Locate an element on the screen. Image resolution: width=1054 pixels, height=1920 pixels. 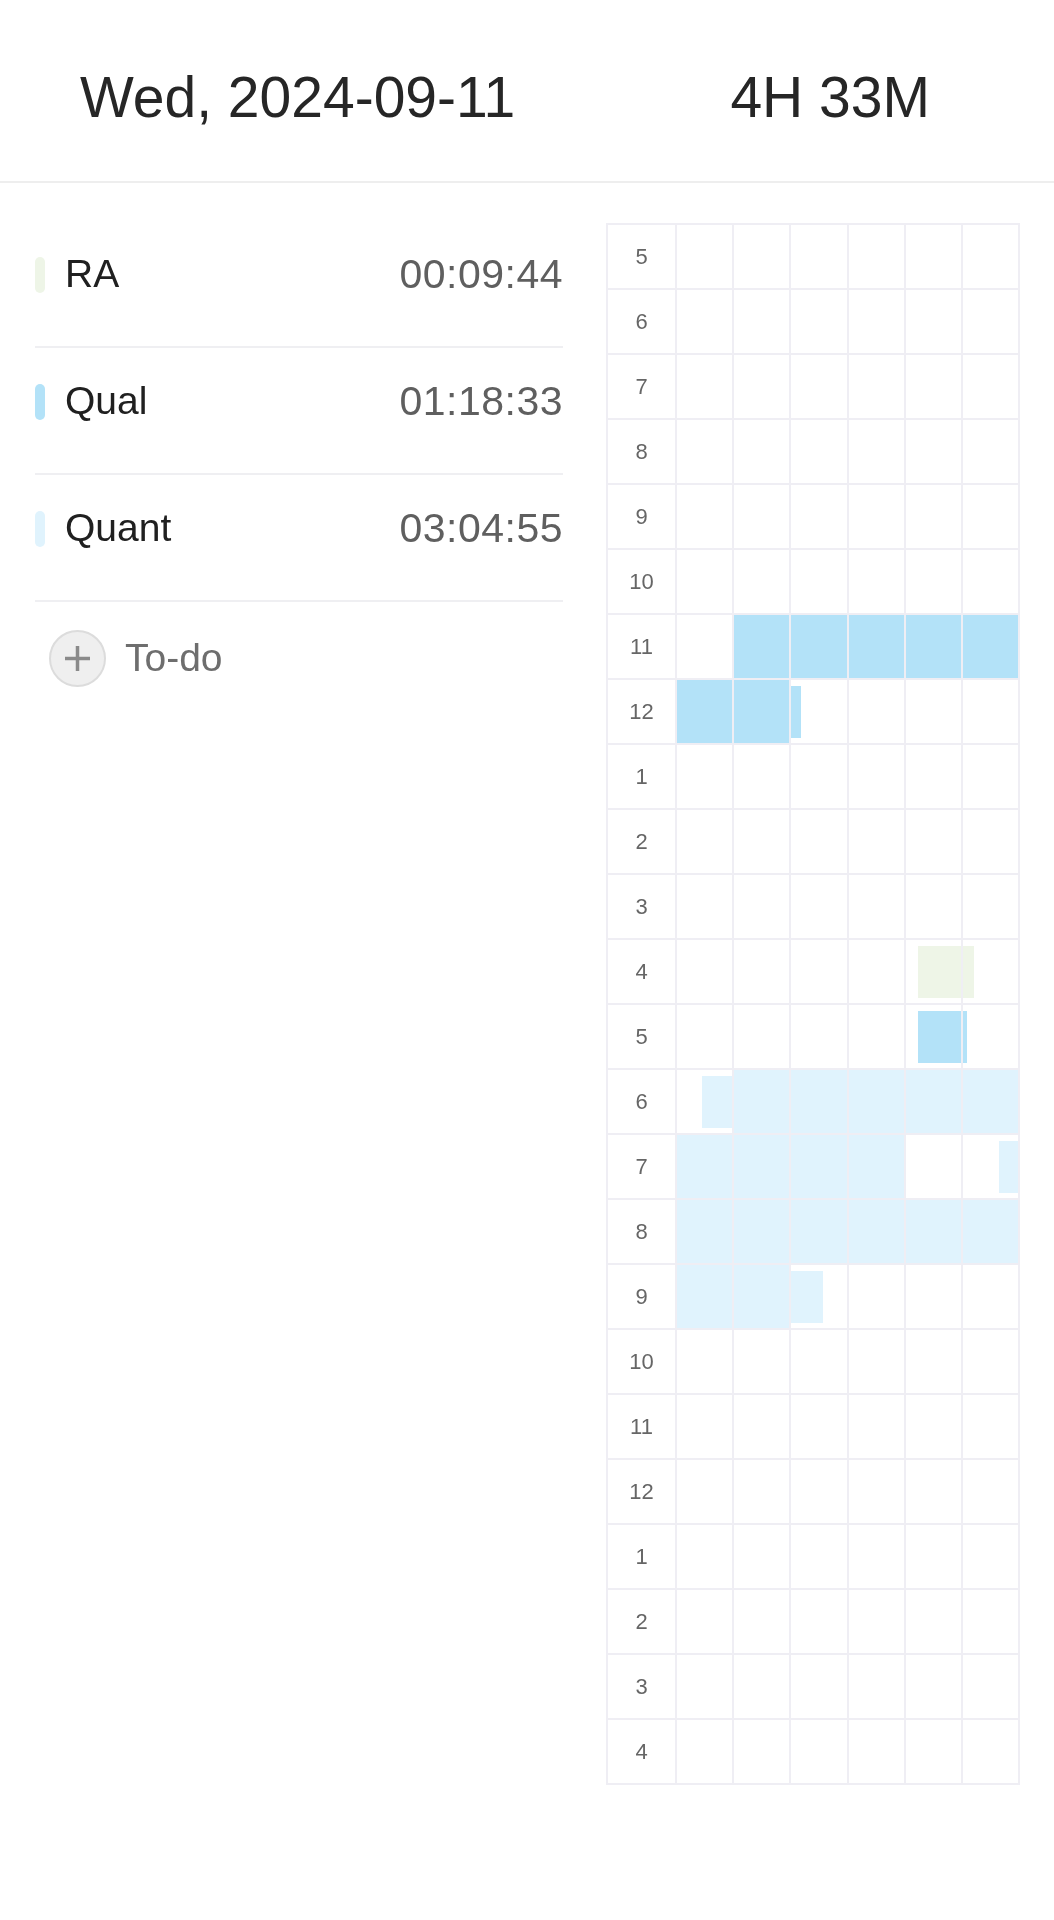
task-duration: 00:09:44 is located at coordinates (481, 274).